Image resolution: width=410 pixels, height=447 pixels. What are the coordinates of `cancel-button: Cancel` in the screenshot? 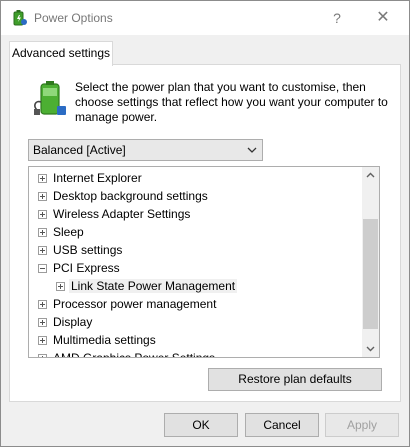 It's located at (282, 425).